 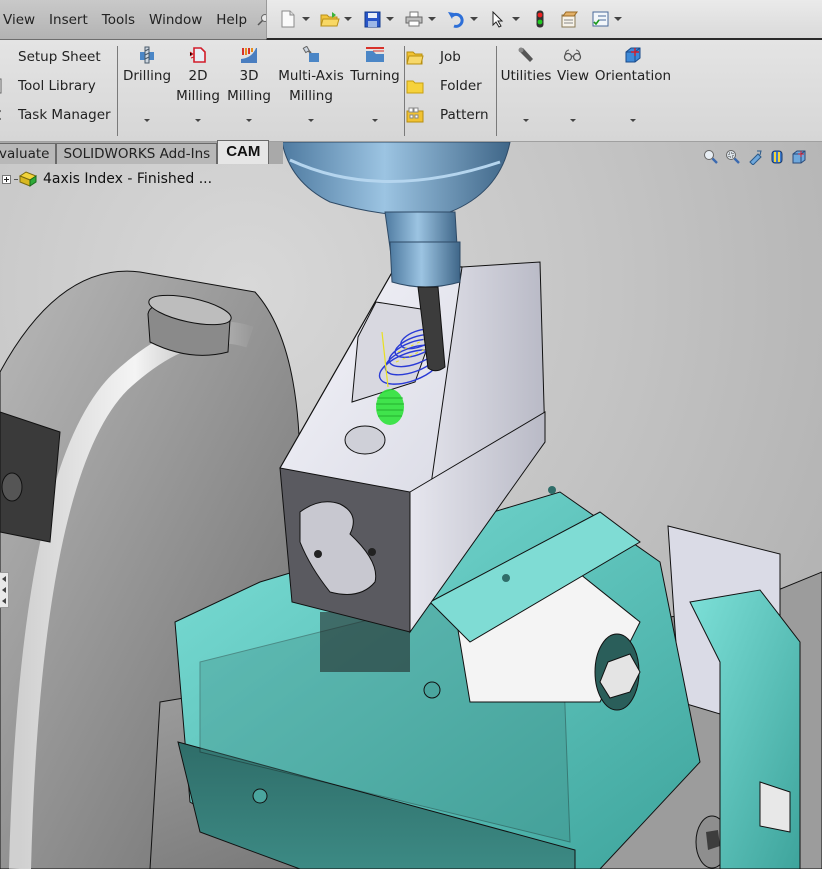 I want to click on section-view-icon, so click(x=777, y=157).